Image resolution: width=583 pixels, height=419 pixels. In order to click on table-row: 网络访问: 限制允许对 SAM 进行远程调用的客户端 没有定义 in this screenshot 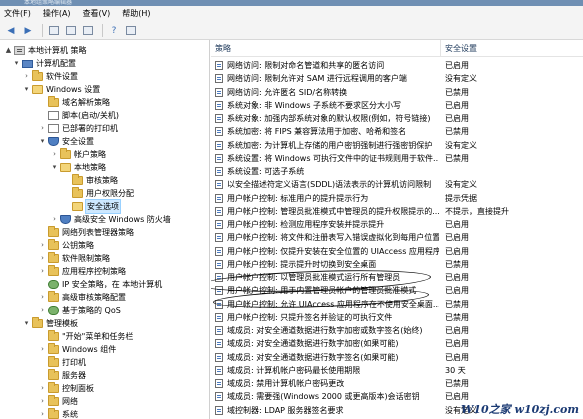, I will do `click(397, 78)`.